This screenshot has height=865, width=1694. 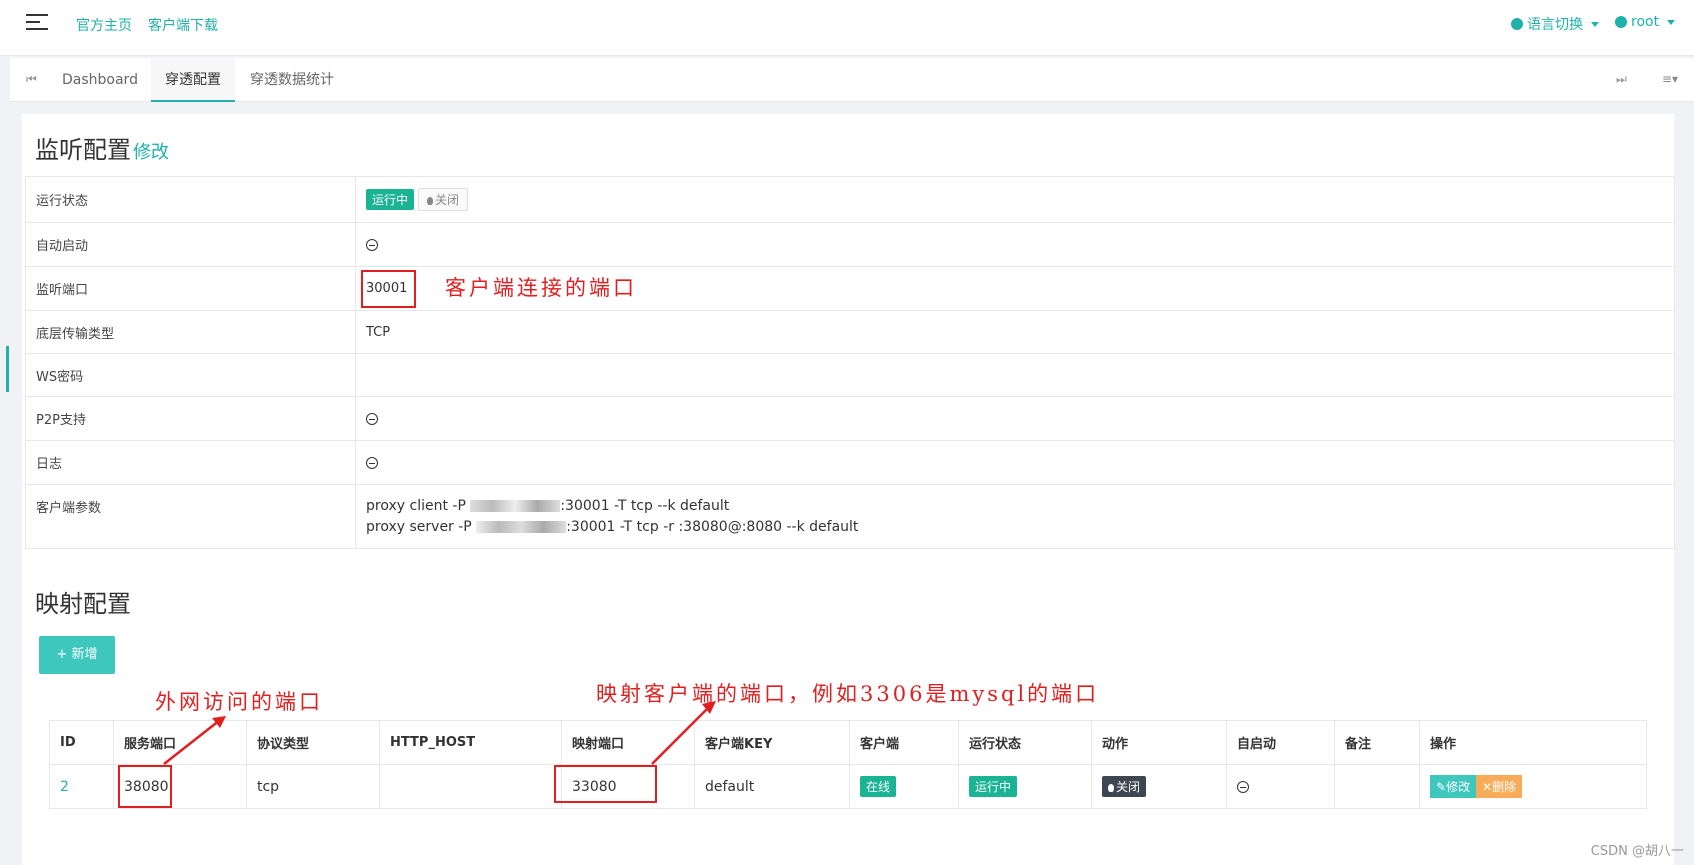 I want to click on col-client: 客户端, so click(x=904, y=742).